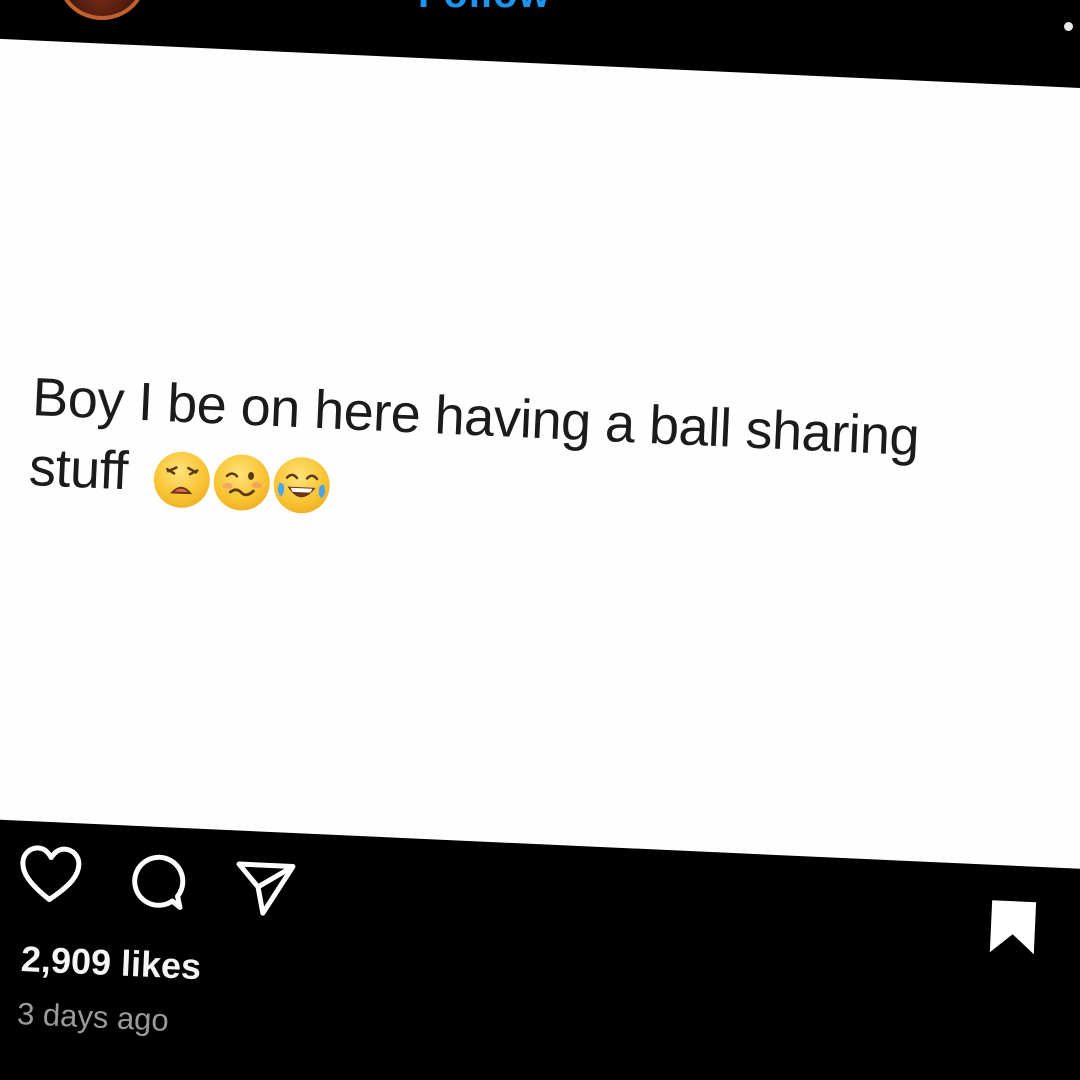 Image resolution: width=1080 pixels, height=1080 pixels. What do you see at coordinates (302, 485) in the screenshot?
I see `face-with-tears-of-joy-icon` at bounding box center [302, 485].